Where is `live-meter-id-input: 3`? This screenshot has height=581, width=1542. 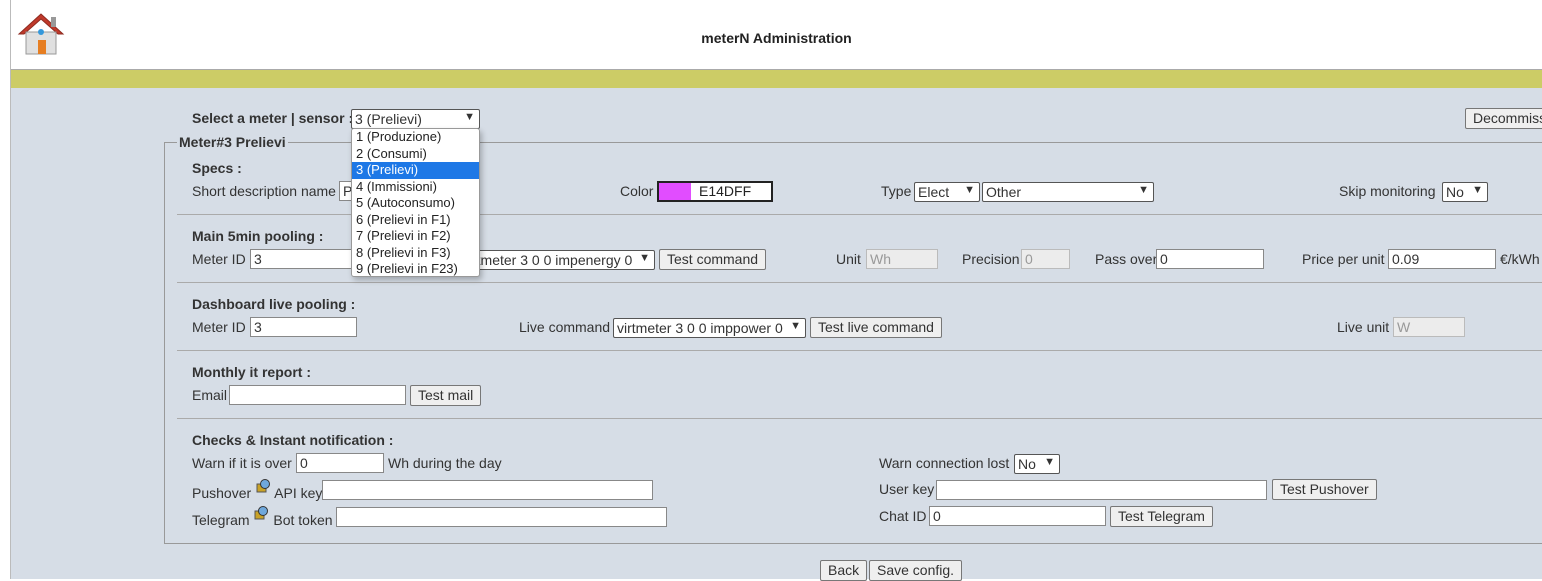 live-meter-id-input: 3 is located at coordinates (303, 327).